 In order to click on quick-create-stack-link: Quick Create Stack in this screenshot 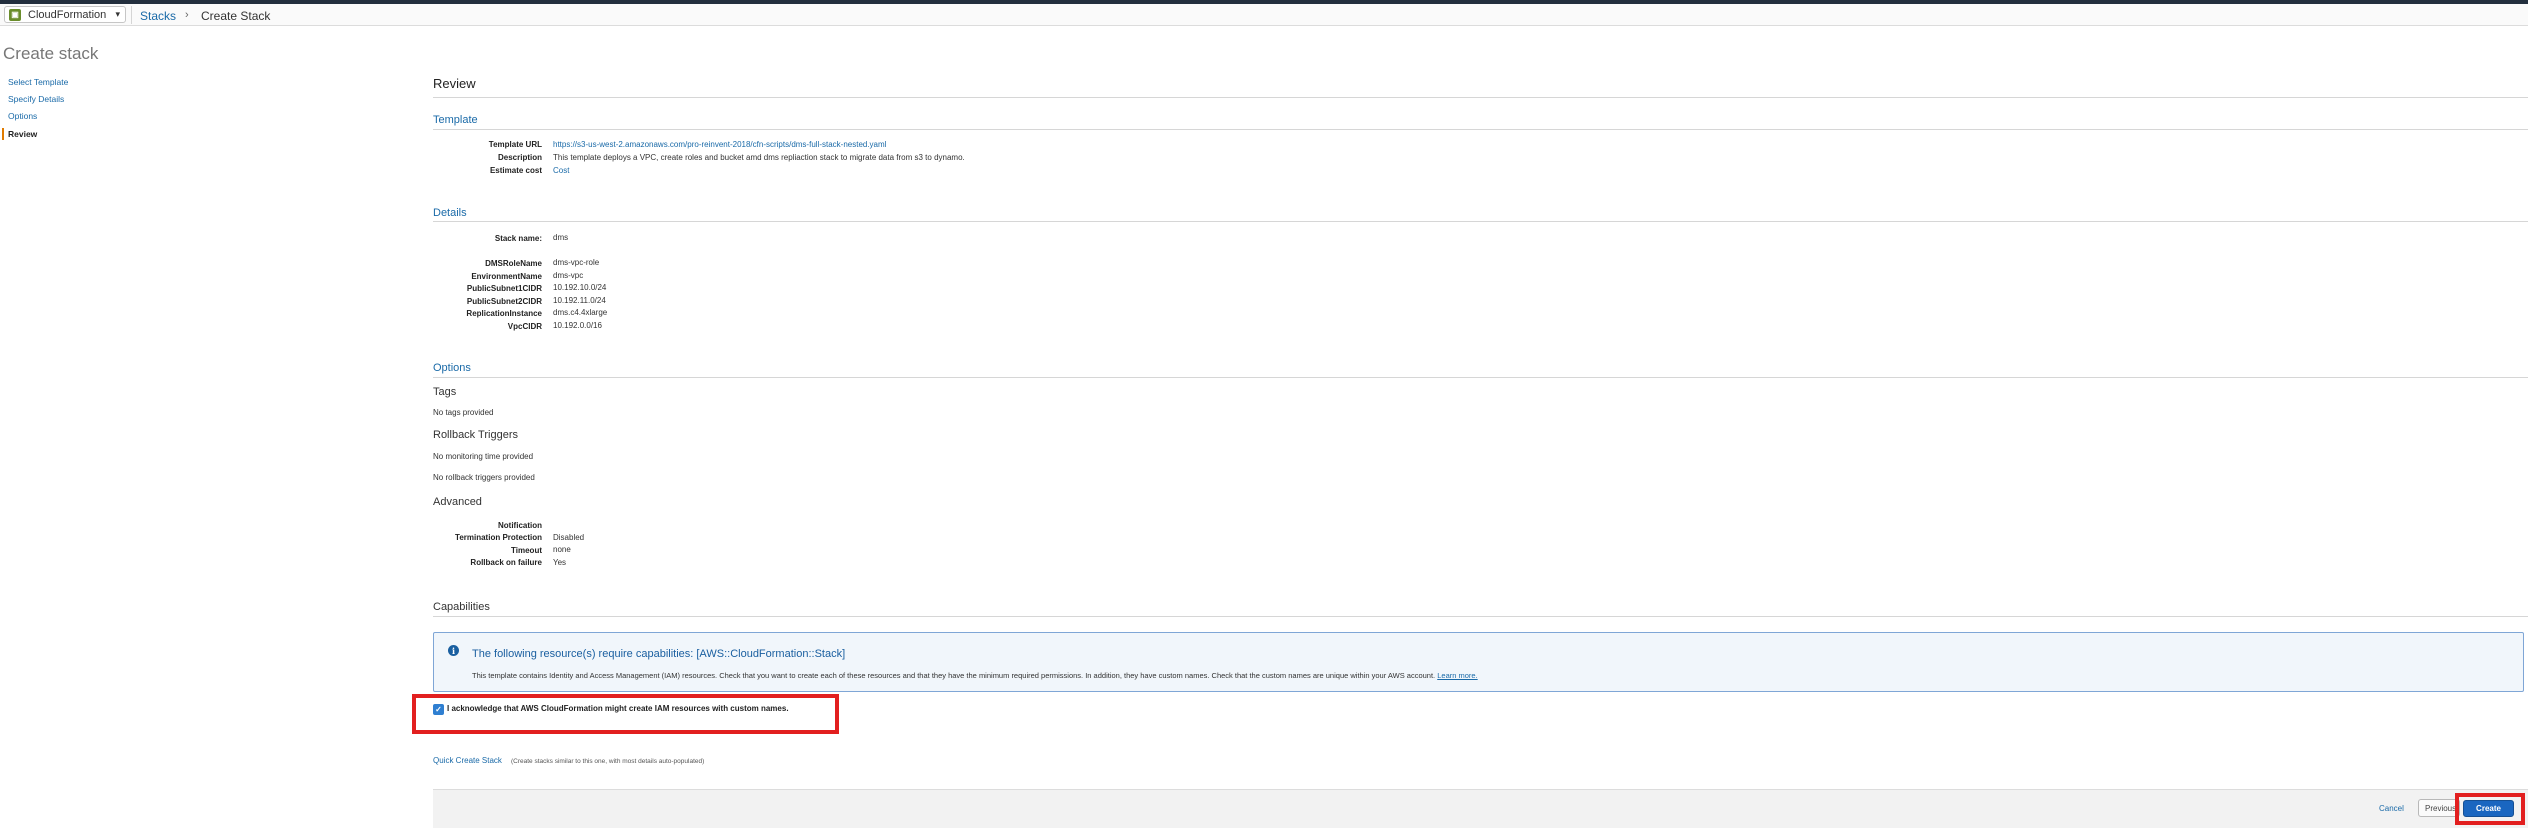, I will do `click(467, 760)`.